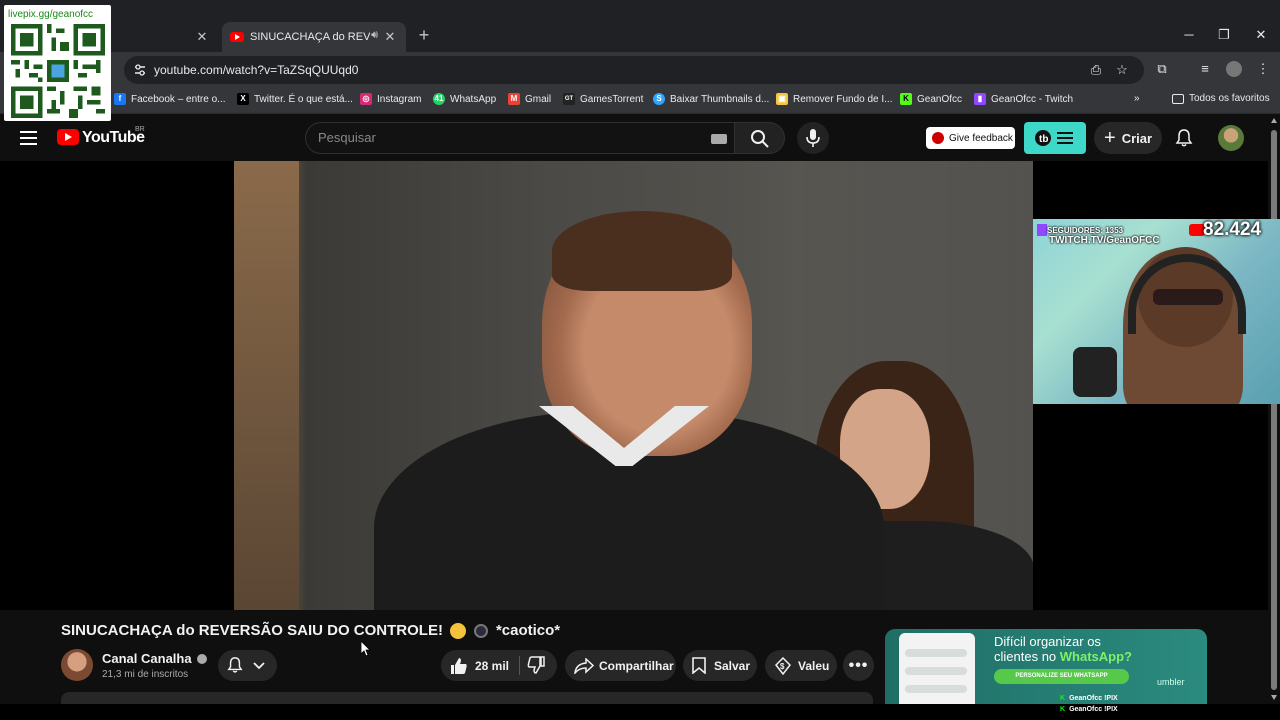 Image resolution: width=1280 pixels, height=720 pixels. What do you see at coordinates (814, 665) in the screenshot?
I see `thanks-label: Valeu` at bounding box center [814, 665].